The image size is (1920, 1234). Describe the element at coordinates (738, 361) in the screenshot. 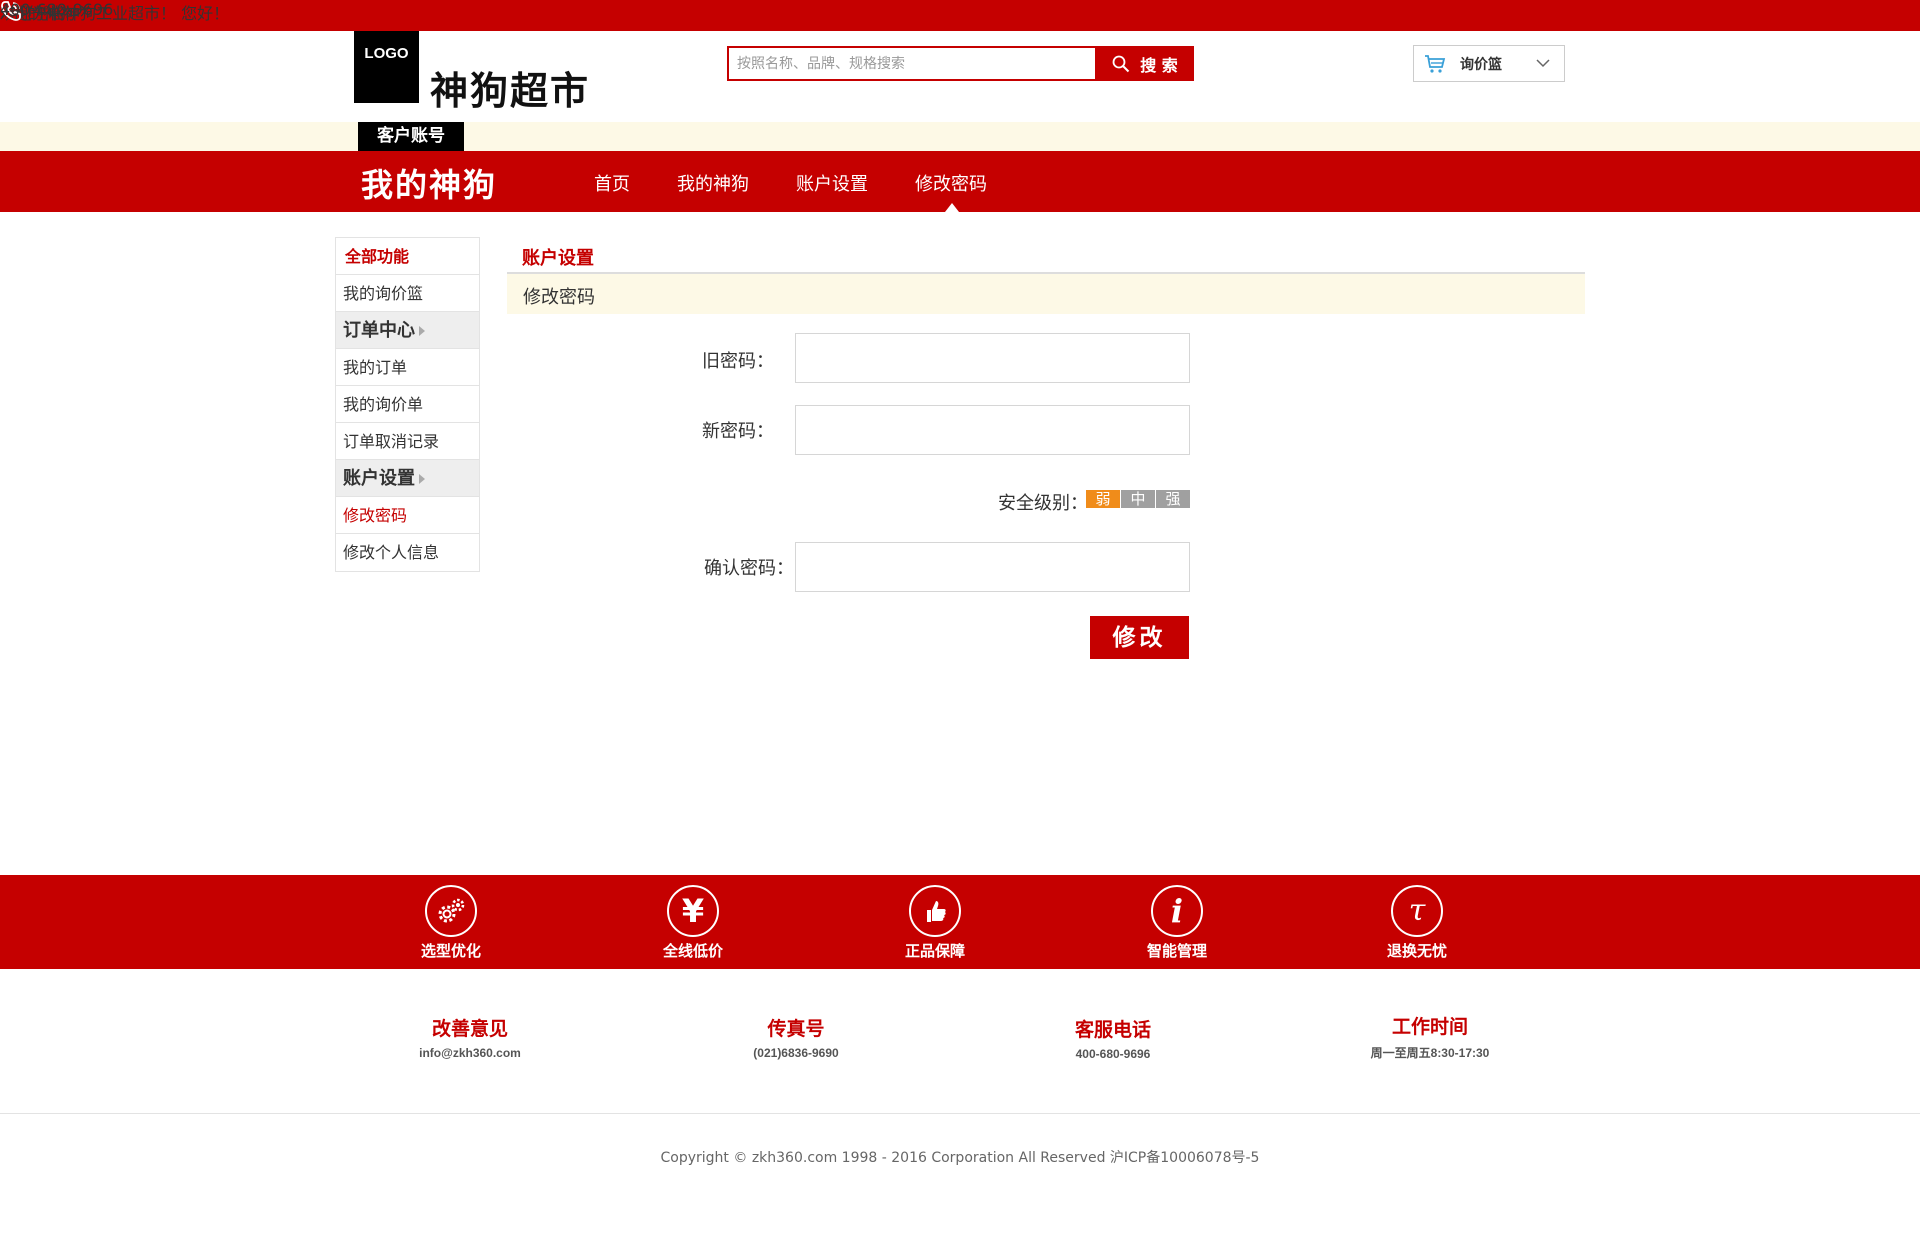

I see `old-password-label: 旧密码：` at that location.